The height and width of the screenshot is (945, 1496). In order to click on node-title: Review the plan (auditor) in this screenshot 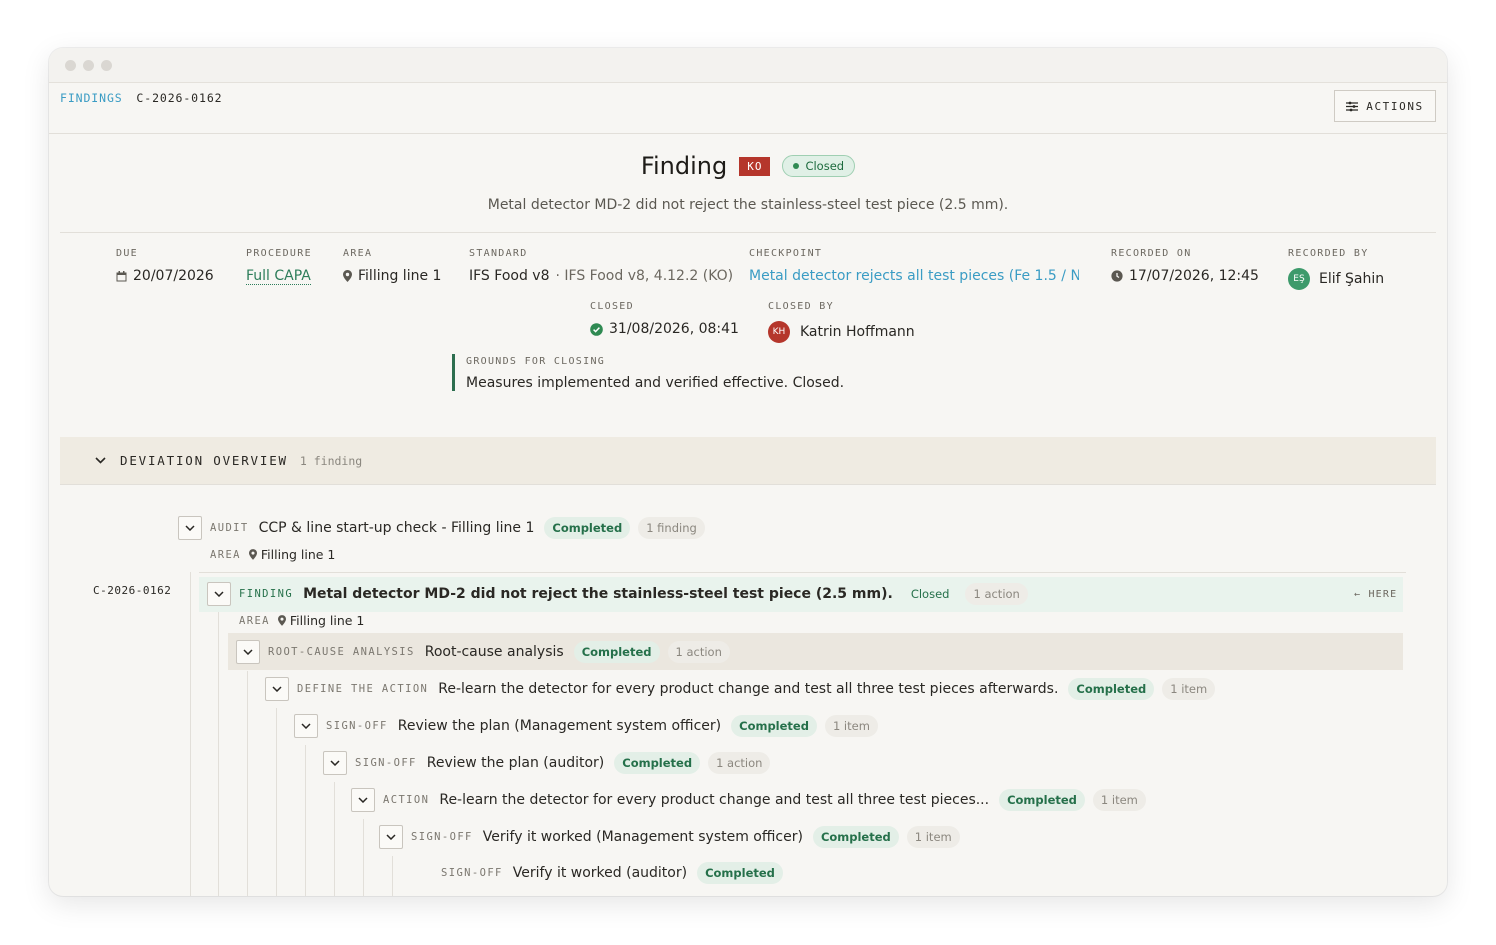, I will do `click(515, 763)`.